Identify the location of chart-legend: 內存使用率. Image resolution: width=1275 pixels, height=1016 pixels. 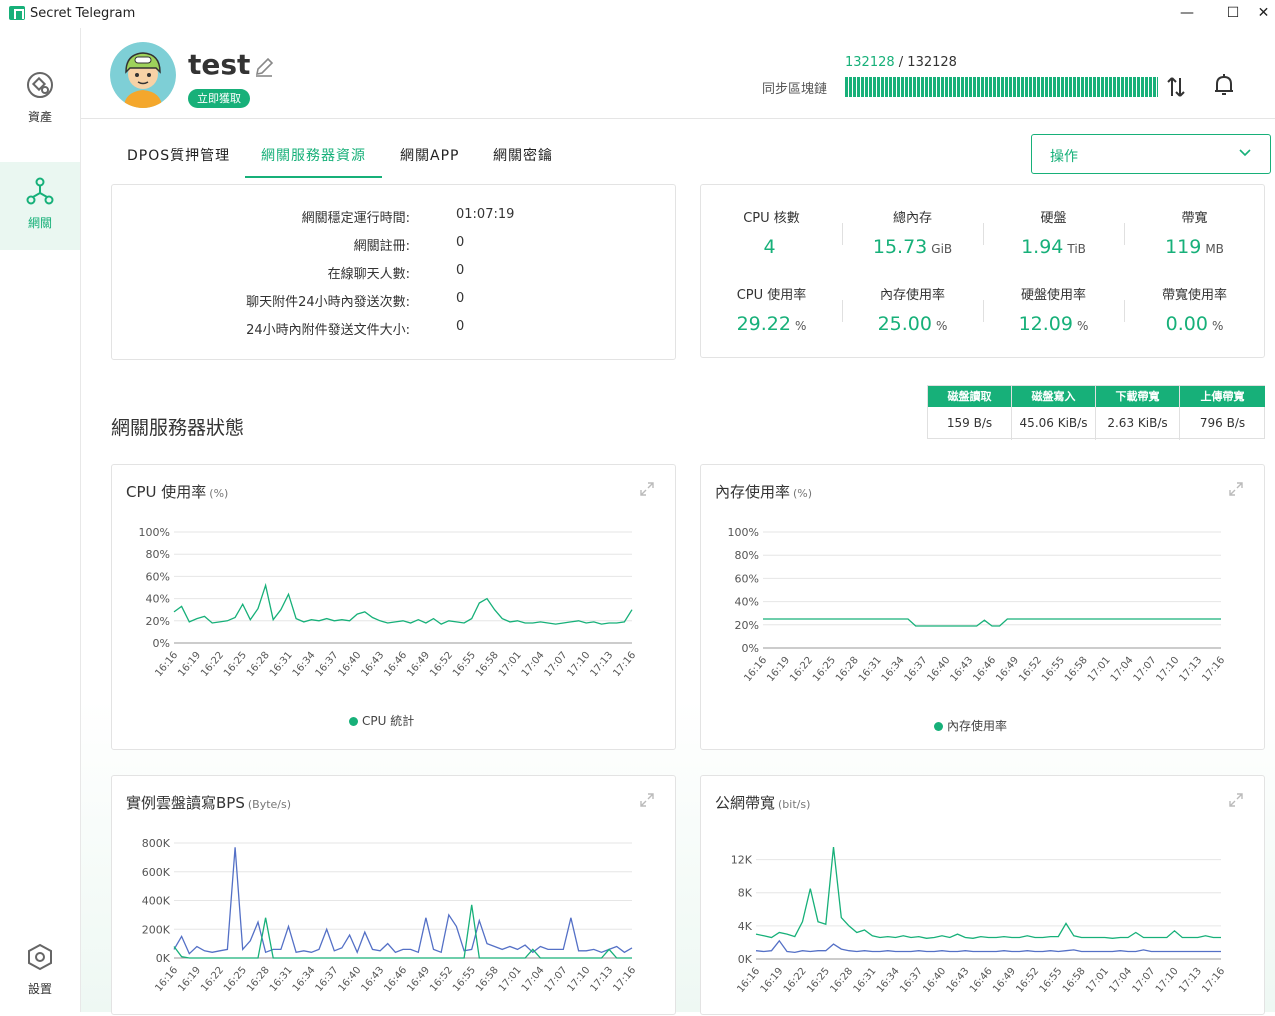
(970, 725).